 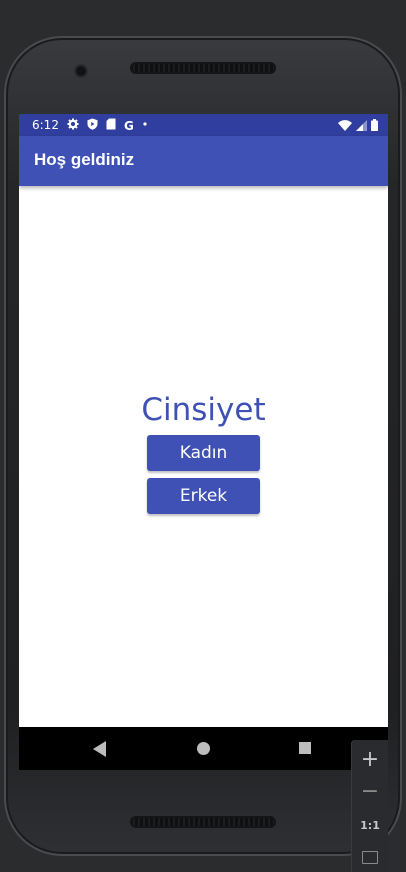 I want to click on top-speaker, so click(x=203, y=68).